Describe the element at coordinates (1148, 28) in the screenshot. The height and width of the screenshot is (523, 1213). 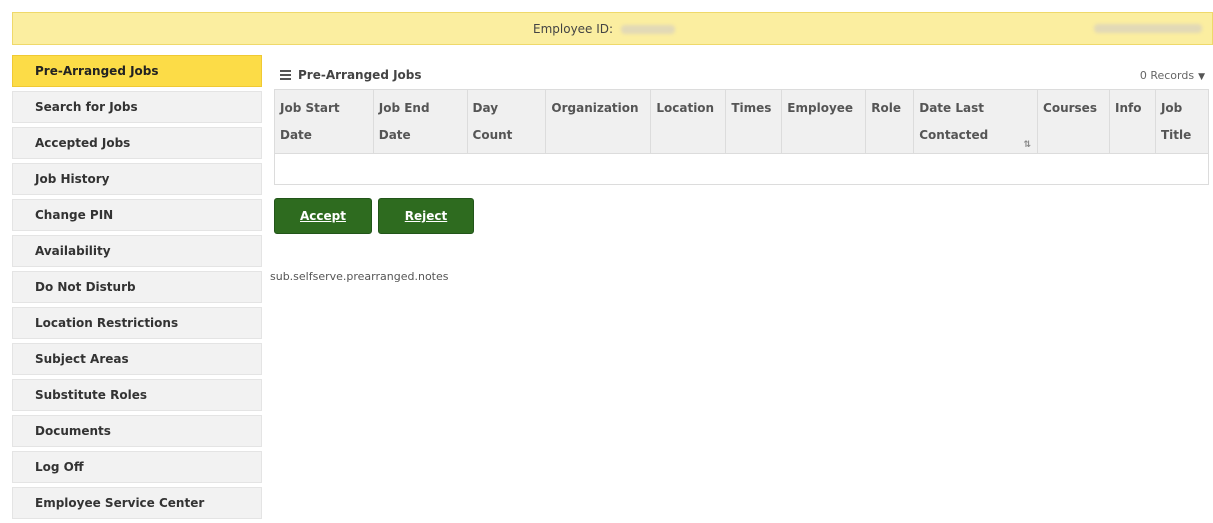
I see `user-name-redacted` at that location.